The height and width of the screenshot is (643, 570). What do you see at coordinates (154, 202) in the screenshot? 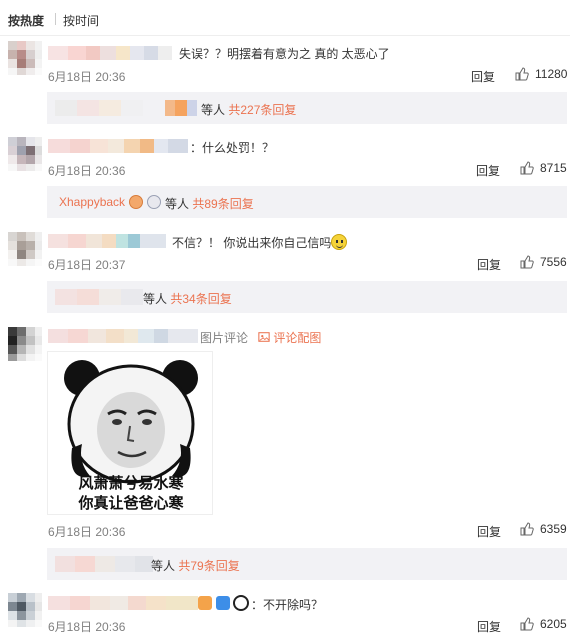
I see `level-badge-icon` at bounding box center [154, 202].